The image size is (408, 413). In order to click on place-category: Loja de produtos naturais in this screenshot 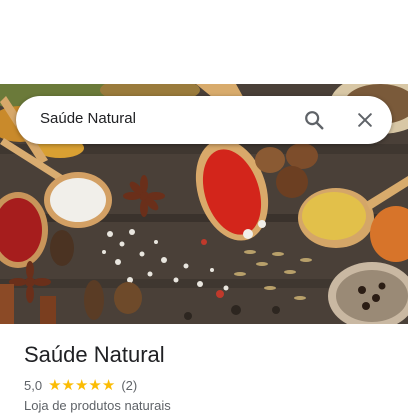, I will do `click(97, 405)`.